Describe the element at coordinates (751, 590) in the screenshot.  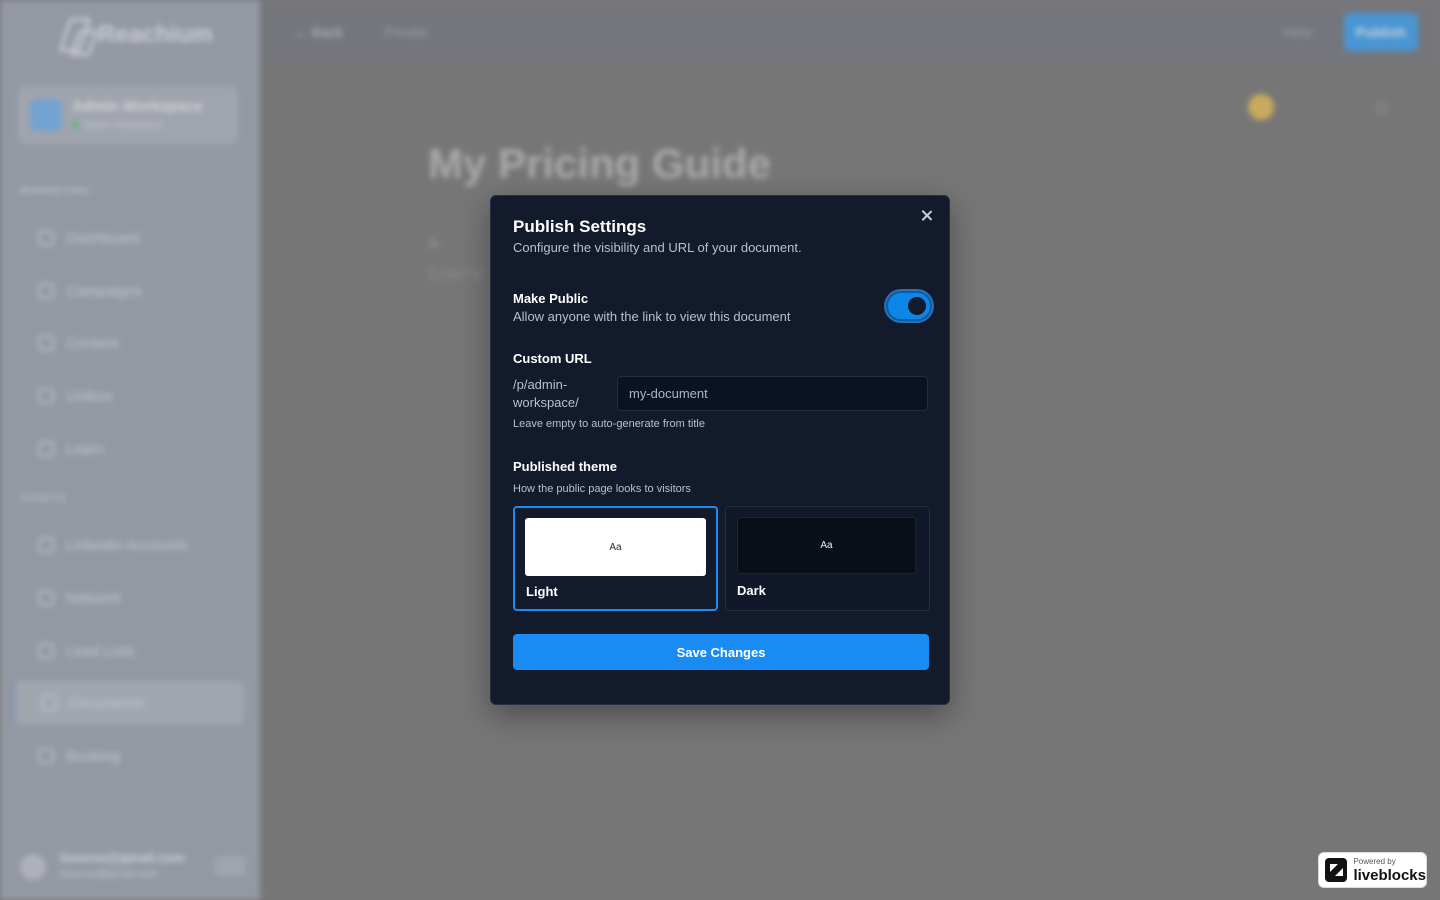
I see `theme-name-dark: Dark` at that location.